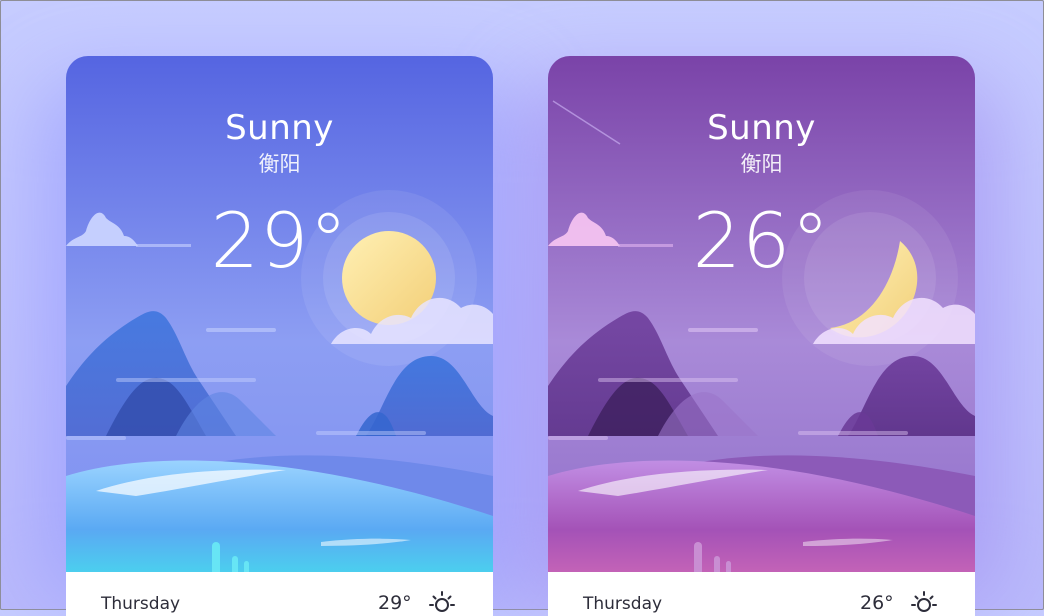 This screenshot has height=616, width=1044. Describe the element at coordinates (395, 603) in the screenshot. I see `forecast-temperature: 29°` at that location.